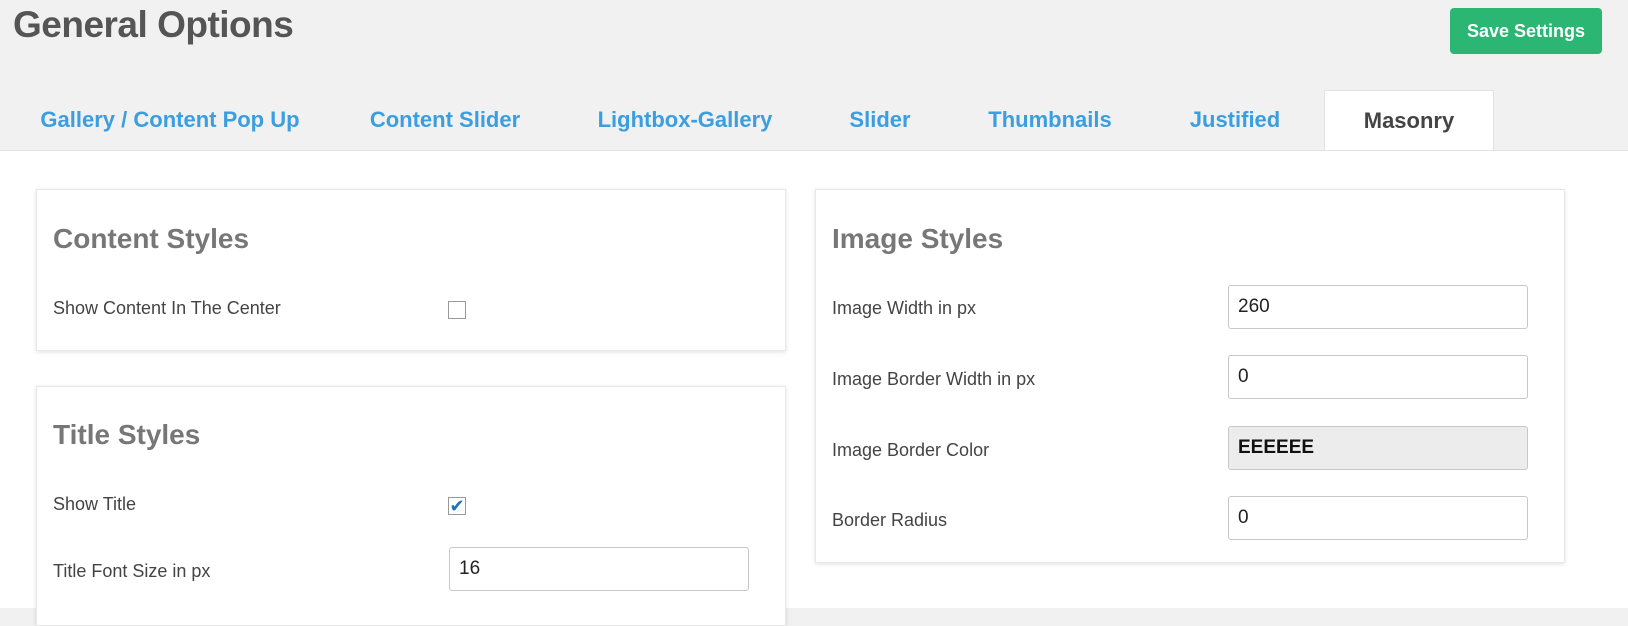 The height and width of the screenshot is (626, 1628). What do you see at coordinates (1526, 31) in the screenshot?
I see `save-settings-button: Save Settings` at bounding box center [1526, 31].